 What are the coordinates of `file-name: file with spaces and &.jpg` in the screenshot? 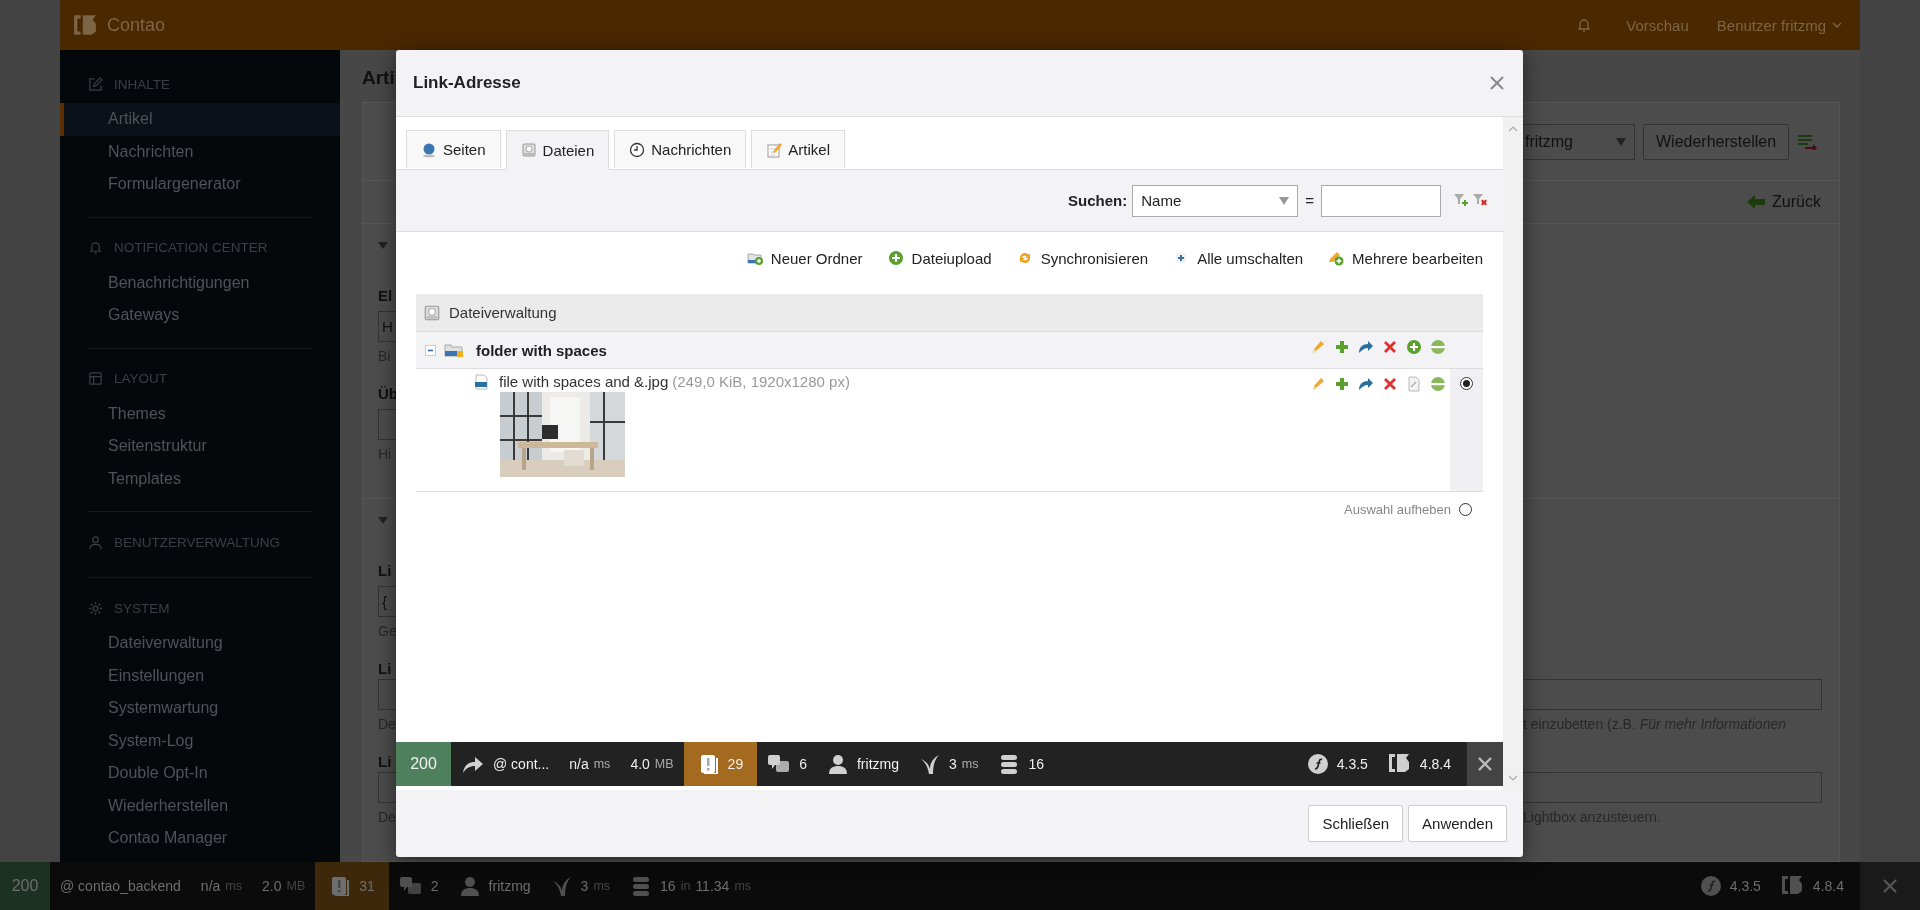 It's located at (584, 381).